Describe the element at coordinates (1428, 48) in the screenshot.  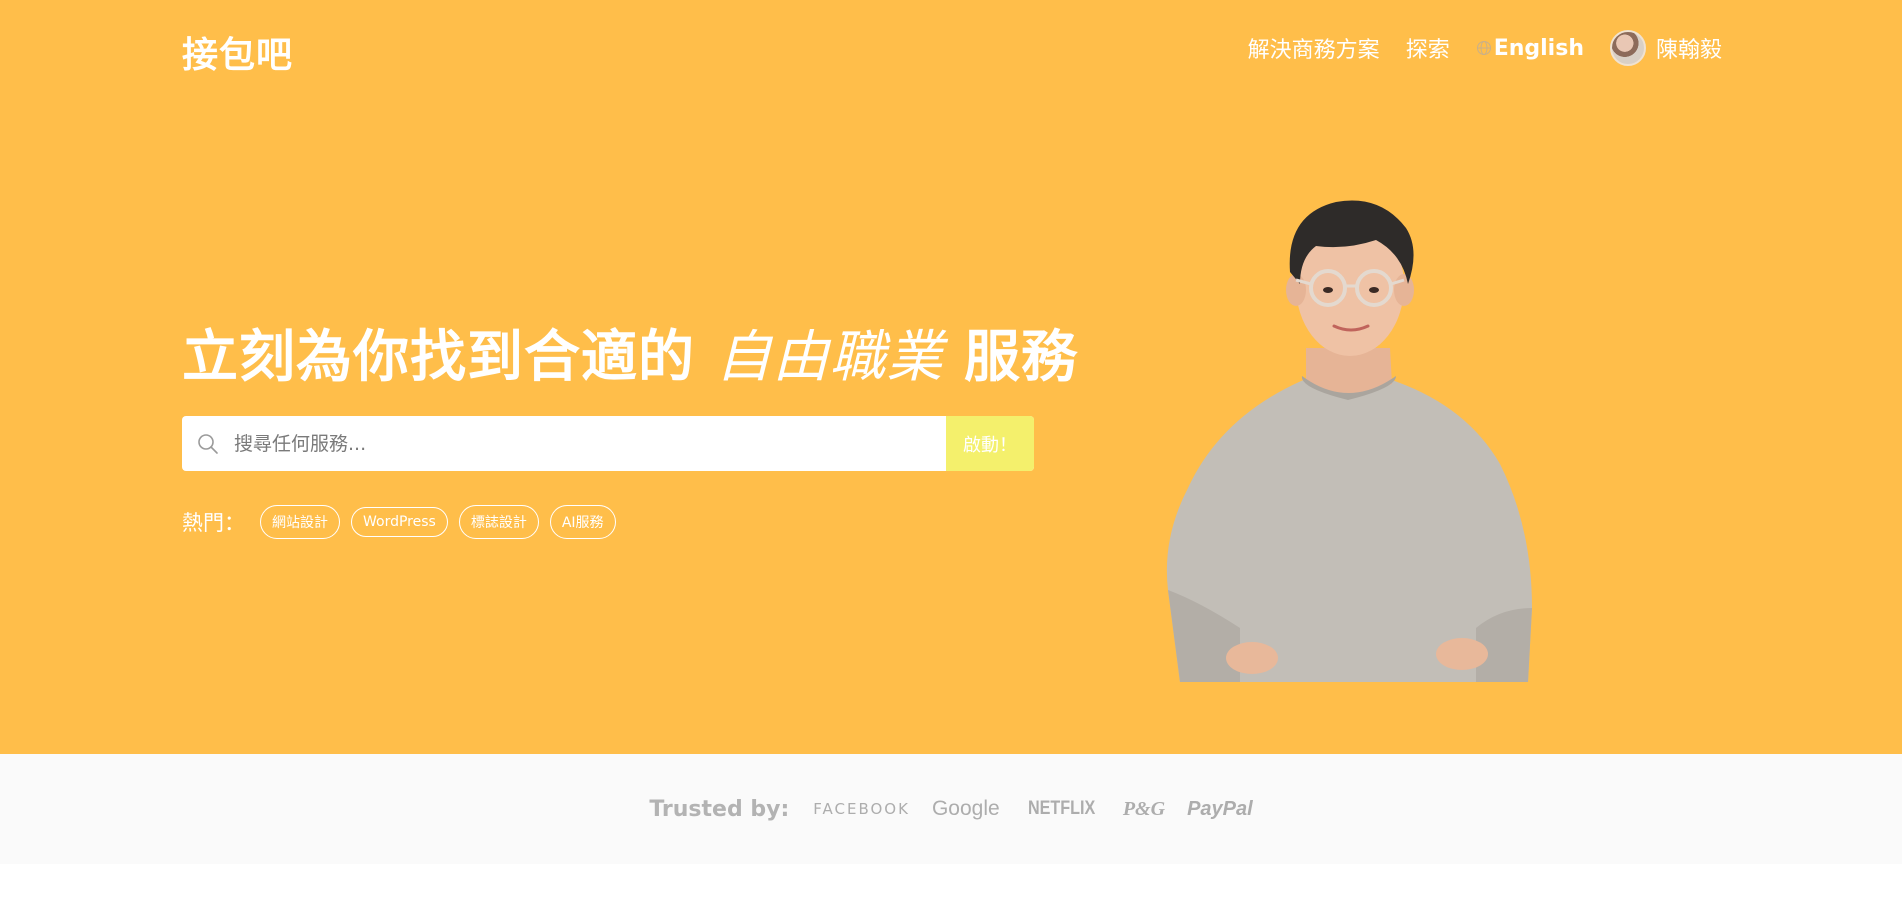
I see `nav-explore: 探索` at that location.